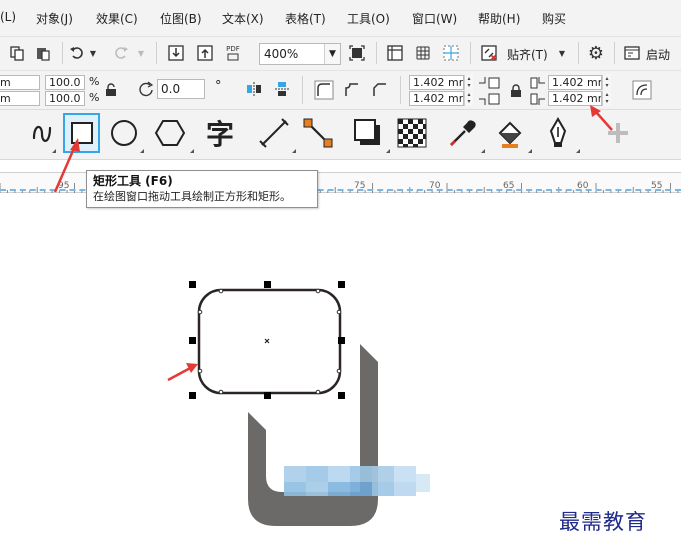 Image resolution: width=681 pixels, height=550 pixels. Describe the element at coordinates (357, 481) in the screenshot. I see `blurred-block` at that location.